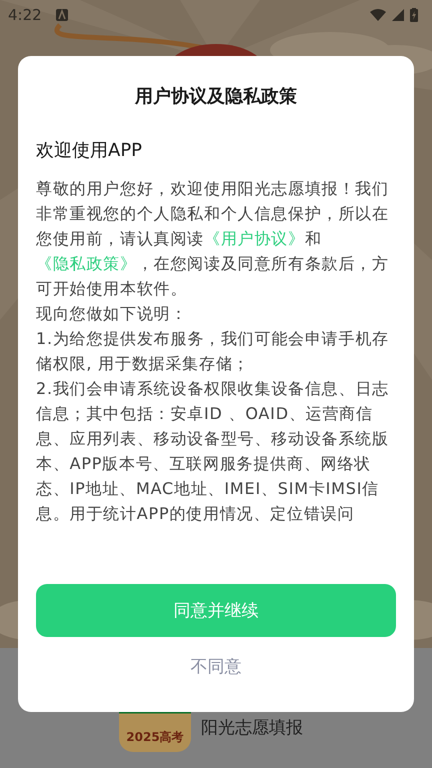  What do you see at coordinates (216, 610) in the screenshot?
I see `agree-button: 同意并继续` at bounding box center [216, 610].